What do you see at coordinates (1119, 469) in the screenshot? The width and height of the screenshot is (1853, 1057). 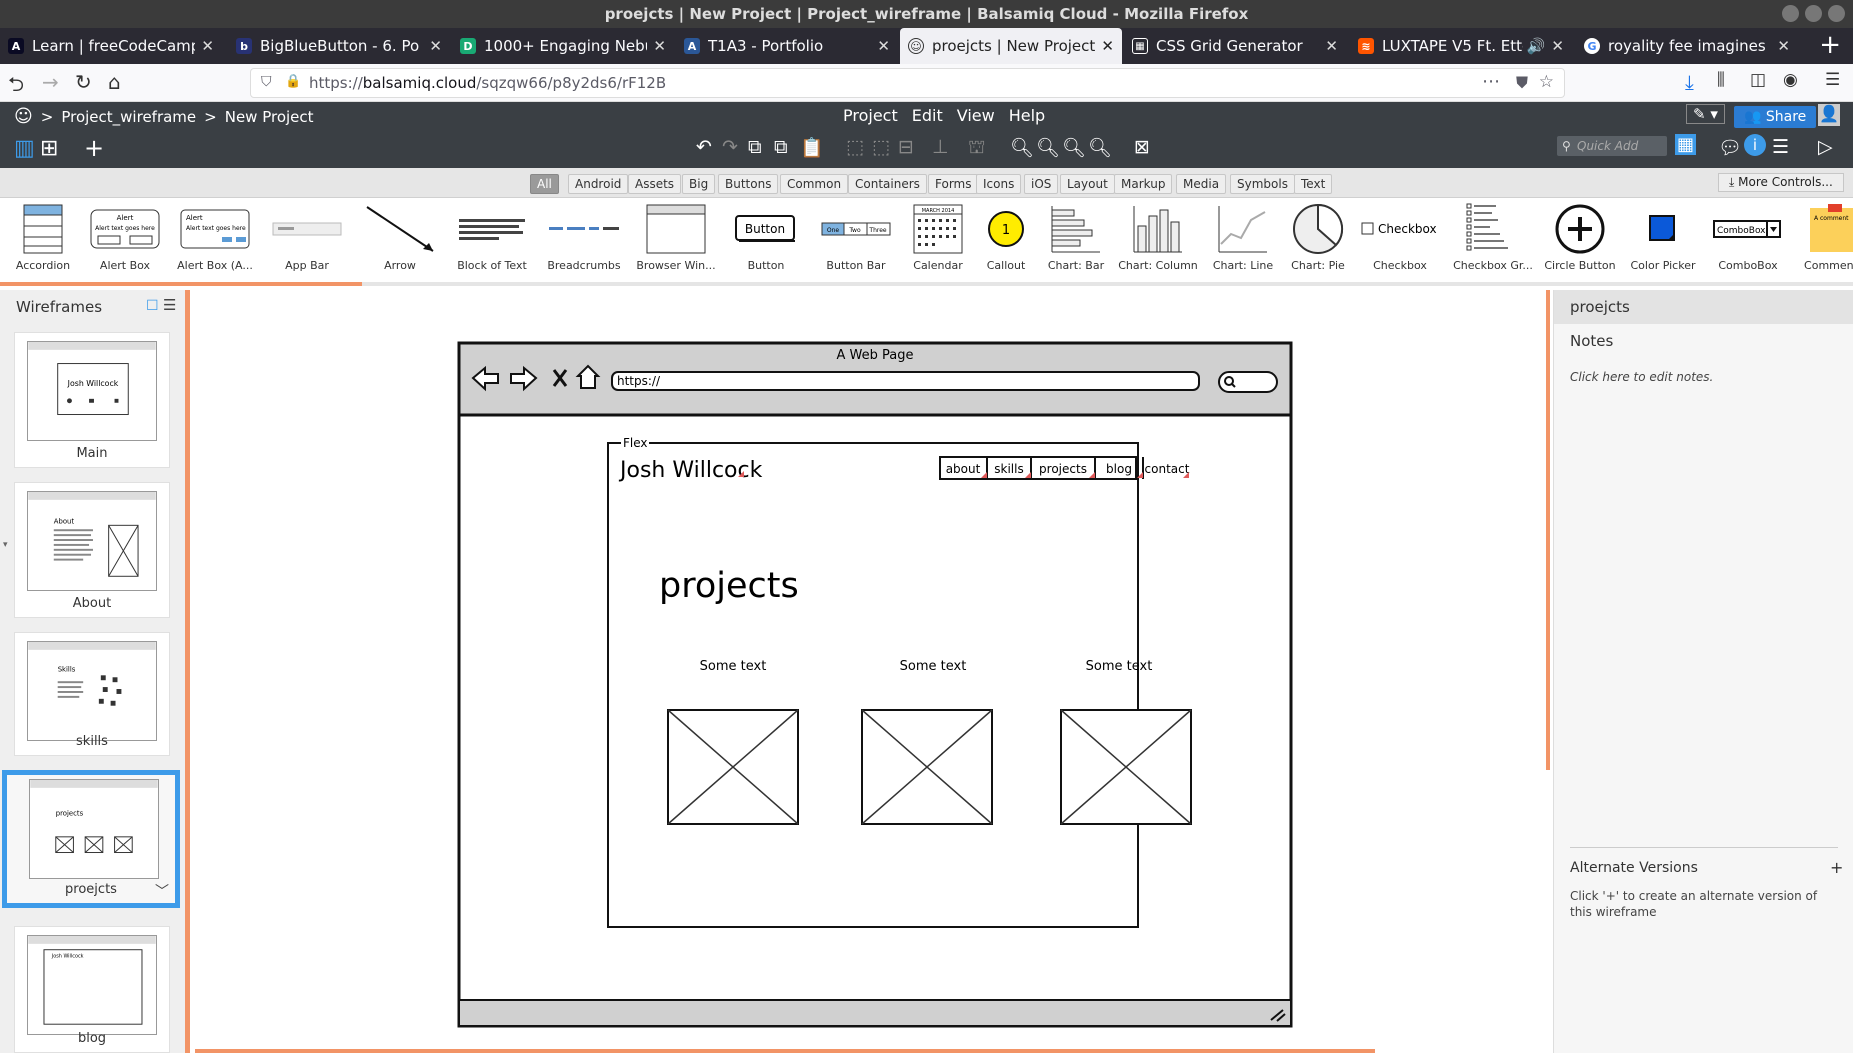 I see `wf-nav-blog: blog` at bounding box center [1119, 469].